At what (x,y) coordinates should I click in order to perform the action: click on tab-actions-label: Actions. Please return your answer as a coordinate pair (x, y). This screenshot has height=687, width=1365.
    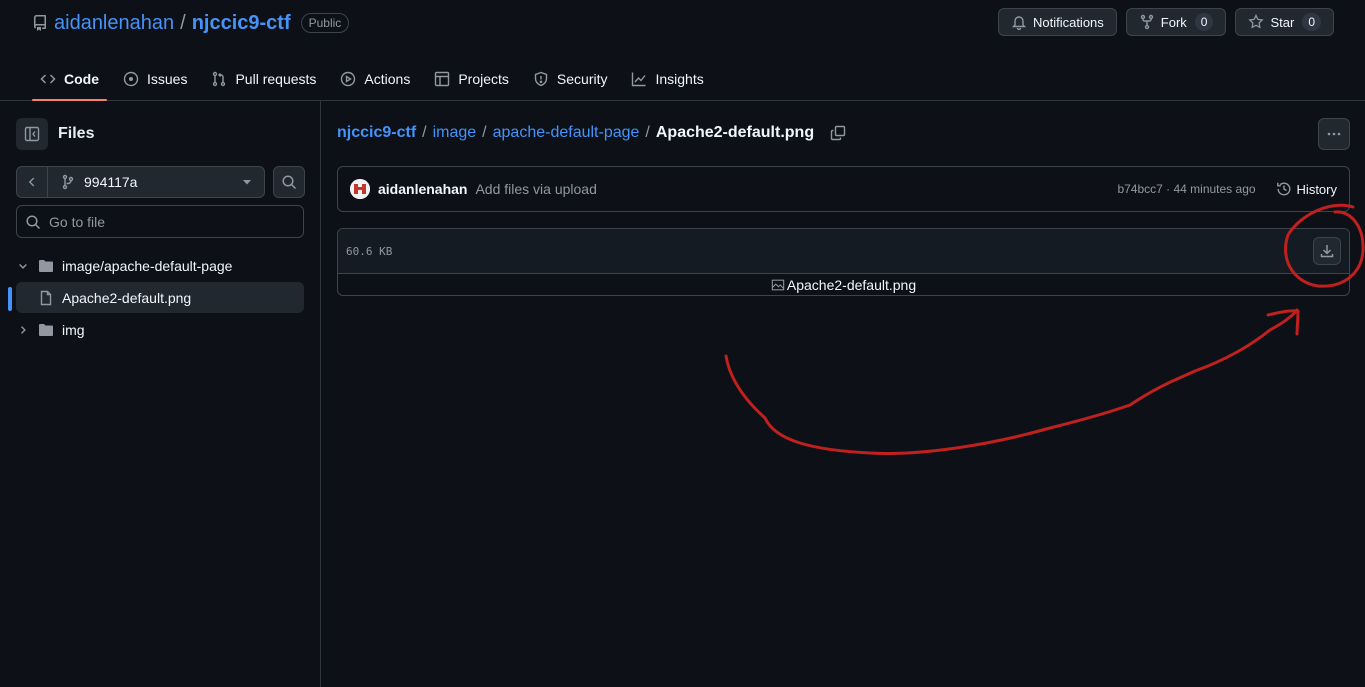
    Looking at the image, I should click on (387, 78).